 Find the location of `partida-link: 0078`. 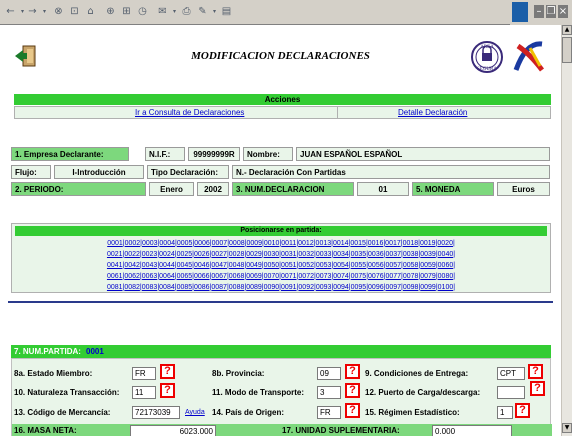

partida-link: 0078 is located at coordinates (411, 276).